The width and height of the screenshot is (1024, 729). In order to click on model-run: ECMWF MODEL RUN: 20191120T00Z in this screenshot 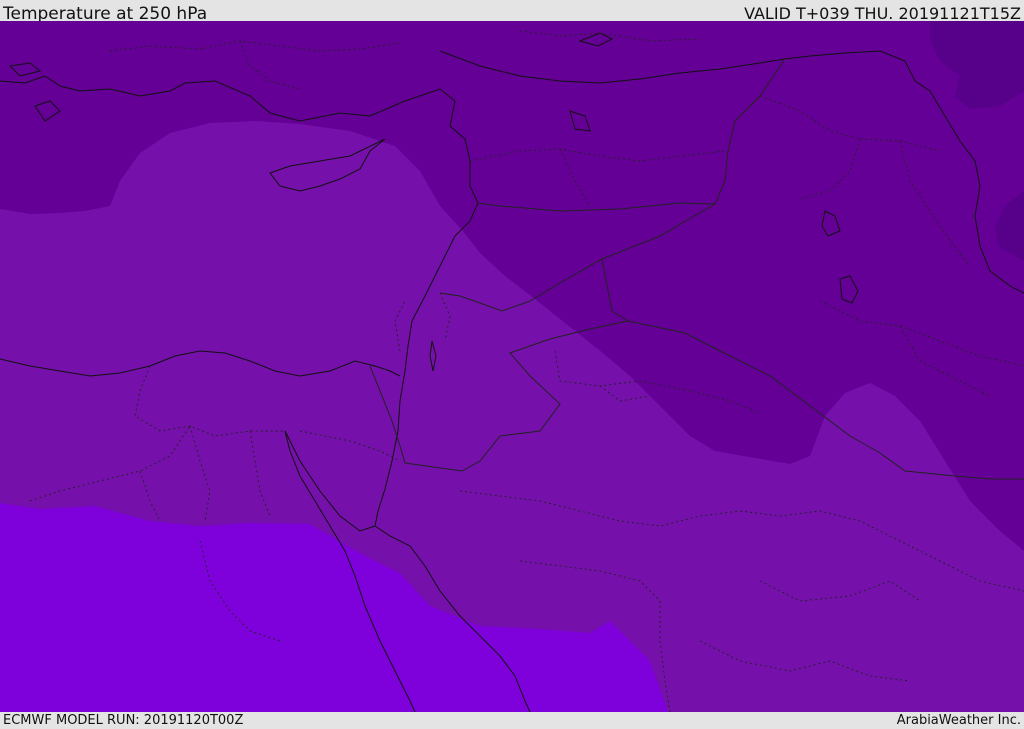, I will do `click(123, 720)`.